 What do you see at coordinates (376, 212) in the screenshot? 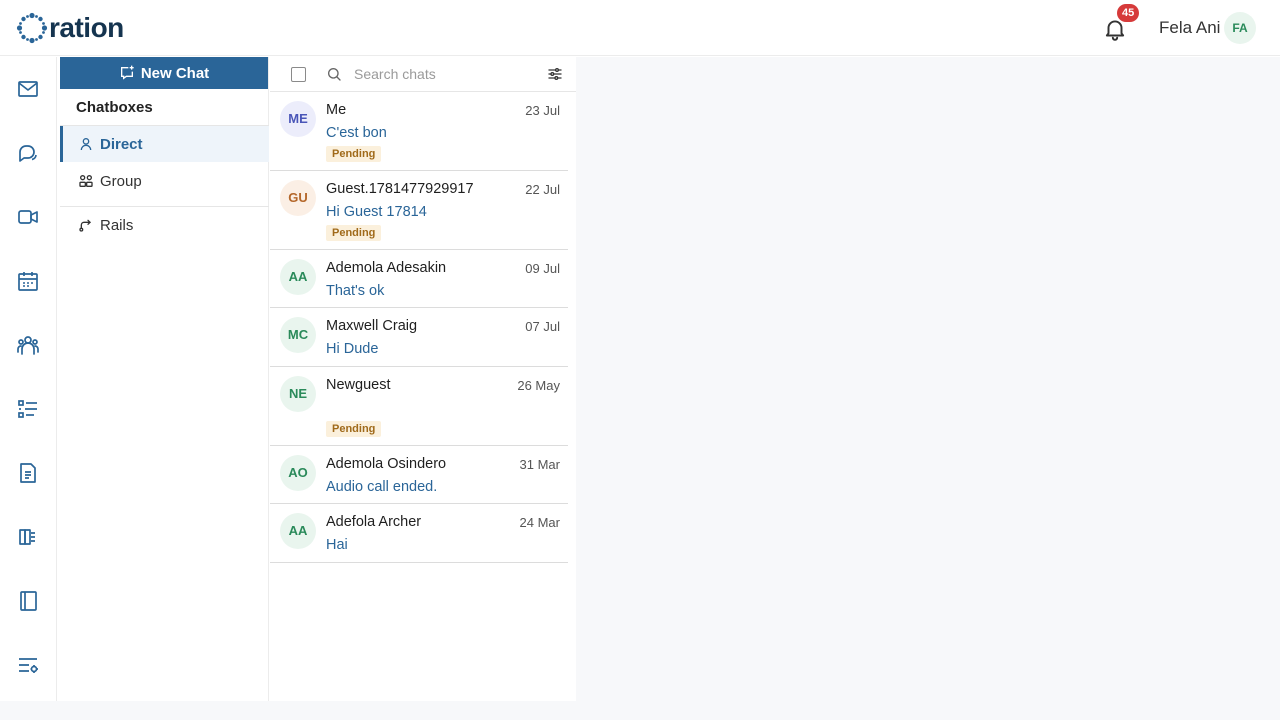
I see `chat-preview: Hi Guest 17814` at bounding box center [376, 212].